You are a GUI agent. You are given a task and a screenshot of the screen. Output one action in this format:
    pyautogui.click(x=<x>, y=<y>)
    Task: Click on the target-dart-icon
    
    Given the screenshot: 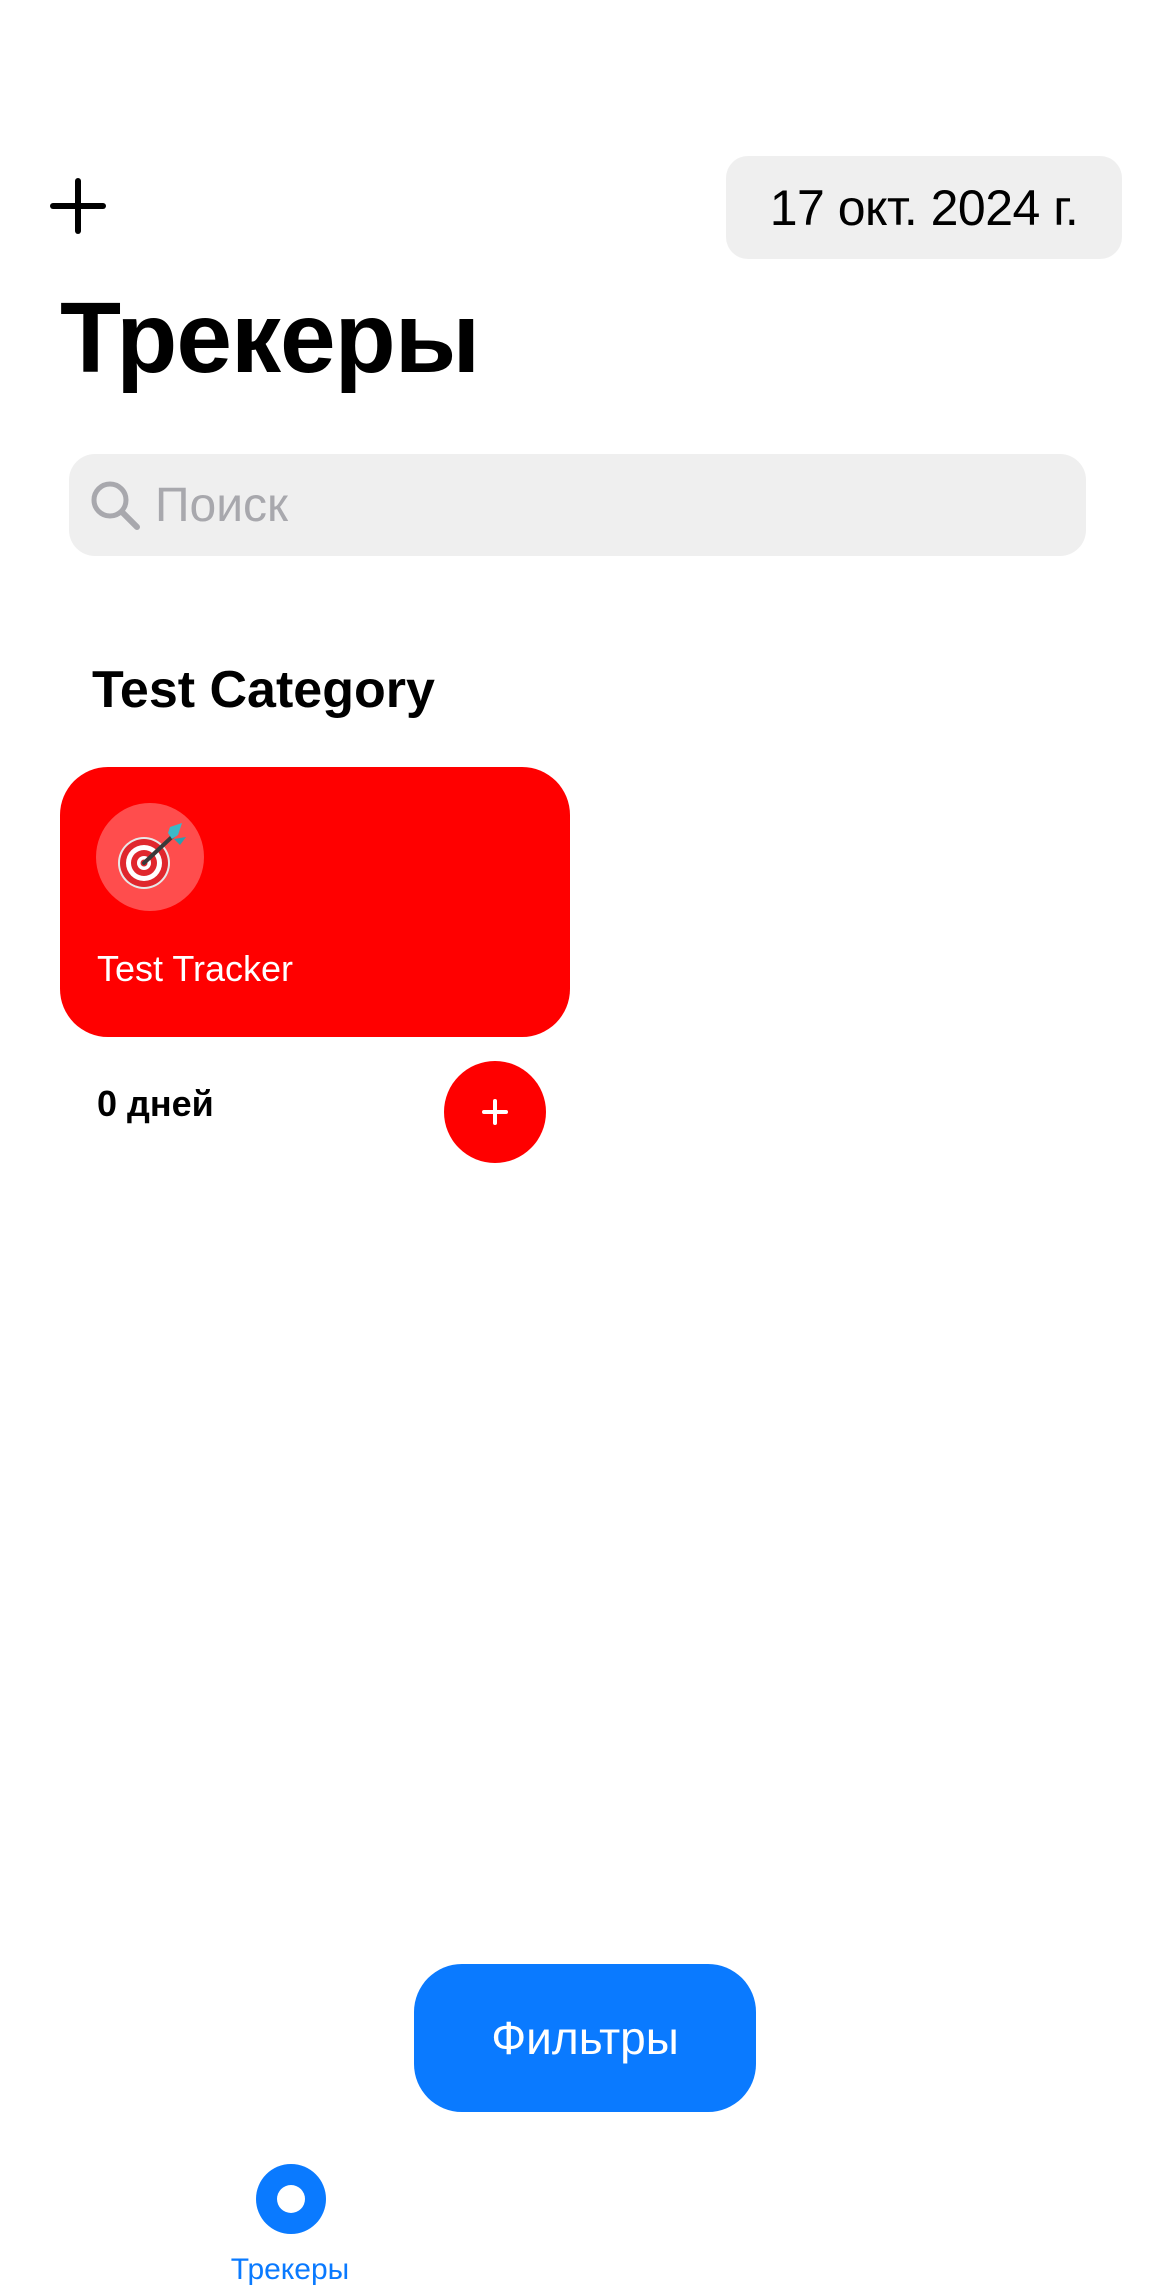 What is the action you would take?
    pyautogui.click(x=152, y=856)
    